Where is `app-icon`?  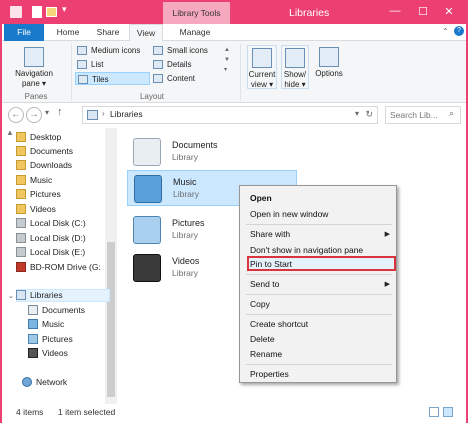 app-icon is located at coordinates (16, 12).